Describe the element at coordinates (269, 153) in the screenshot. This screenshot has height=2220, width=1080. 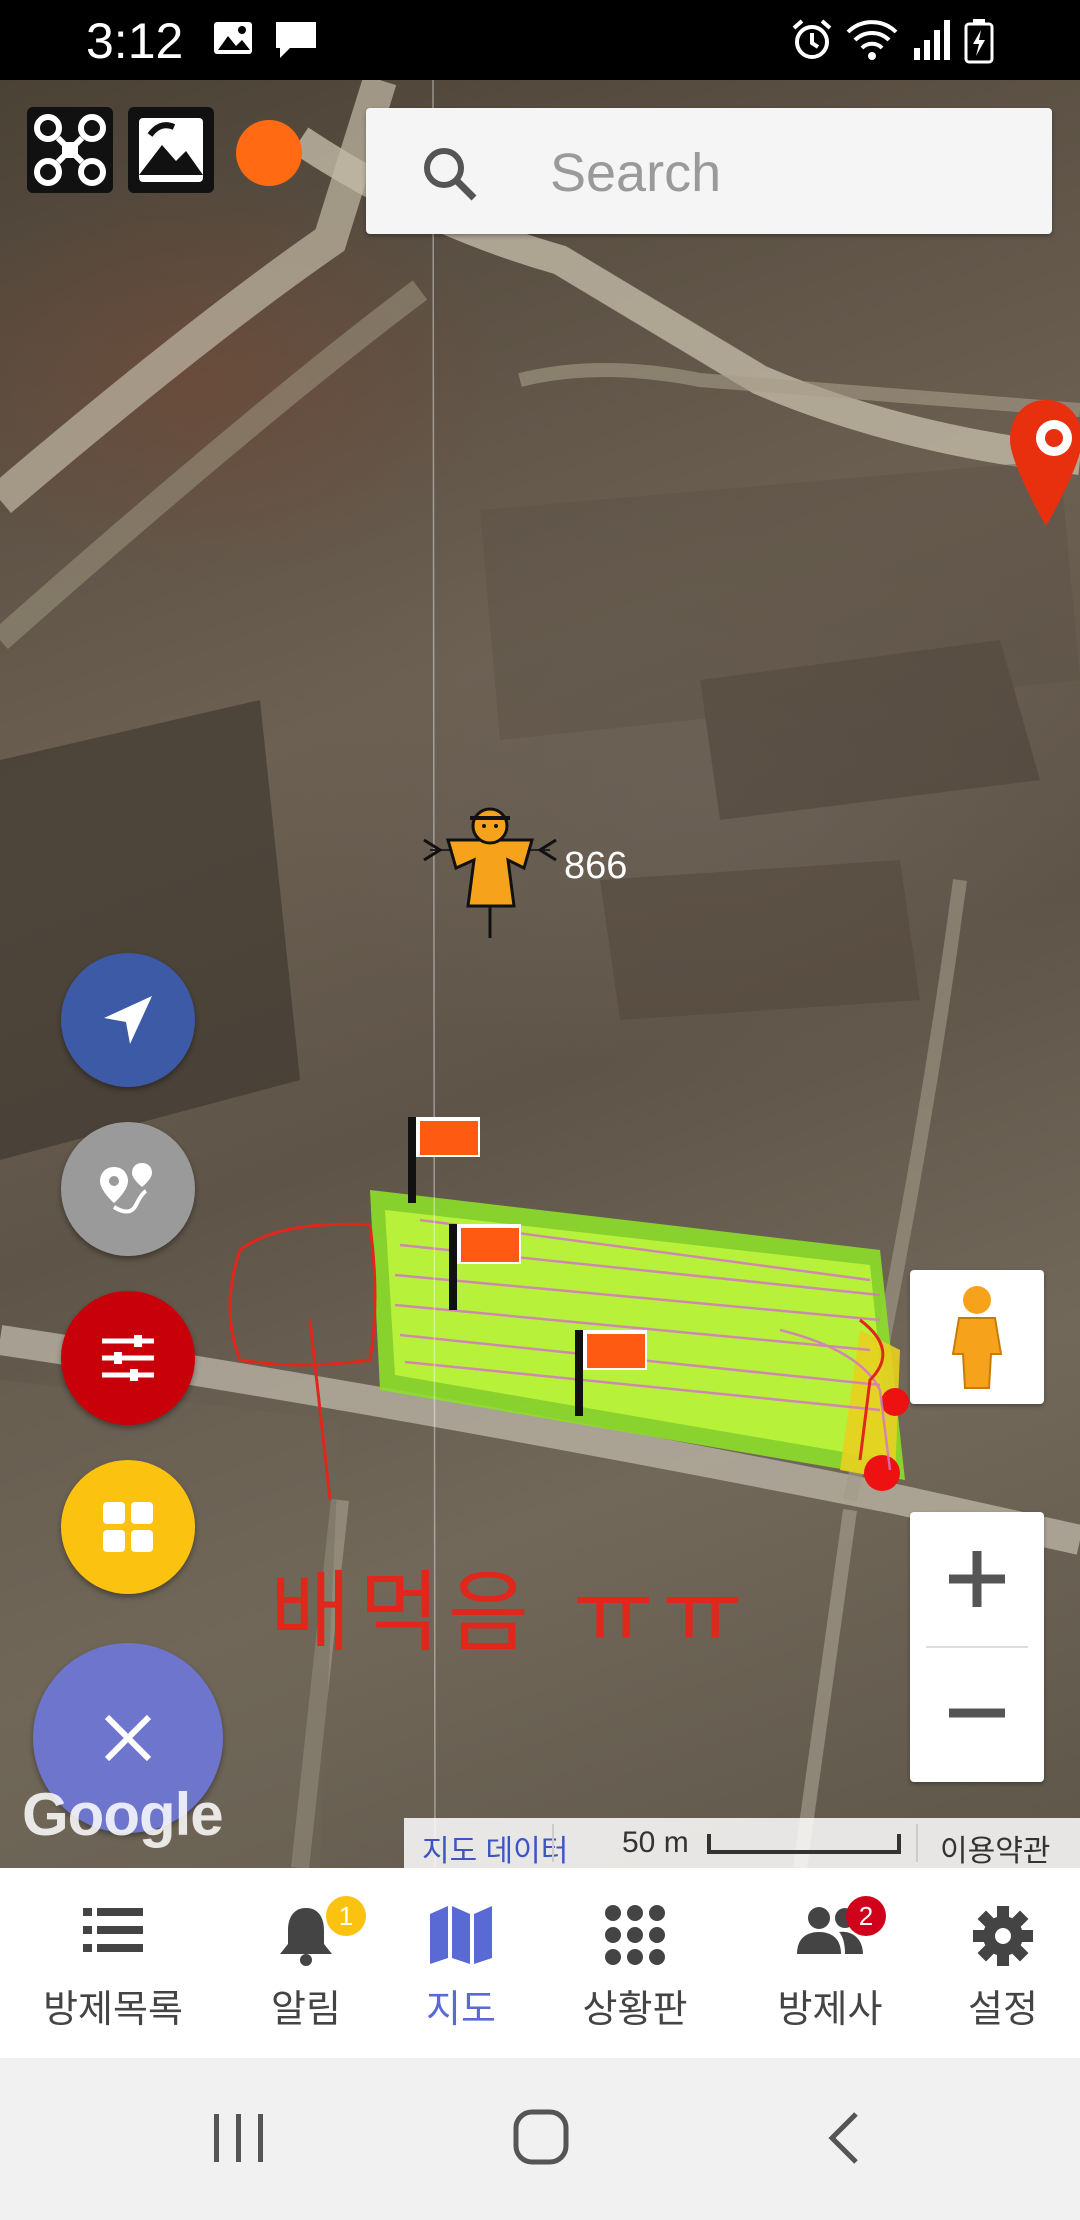
I see `connection-status-dot` at that location.